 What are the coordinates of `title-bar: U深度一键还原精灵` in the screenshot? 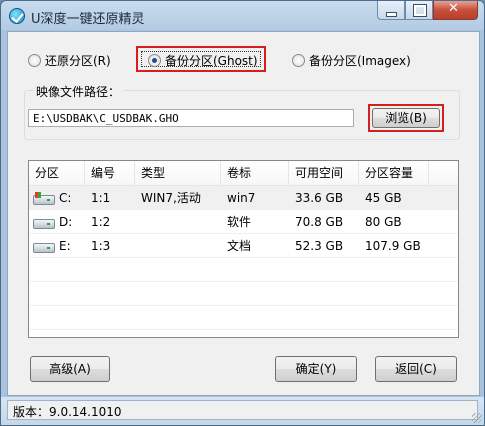 It's located at (242, 16).